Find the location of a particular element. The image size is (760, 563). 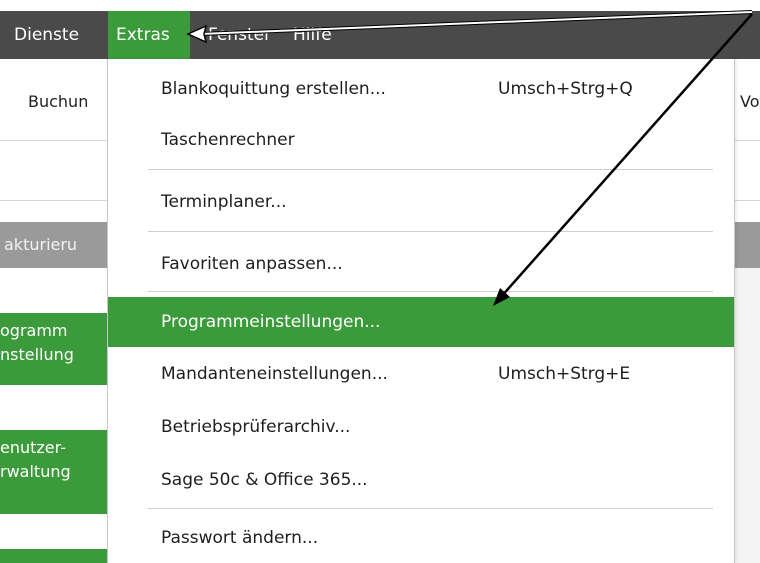

arrow-to-extras is located at coordinates (476, 23).